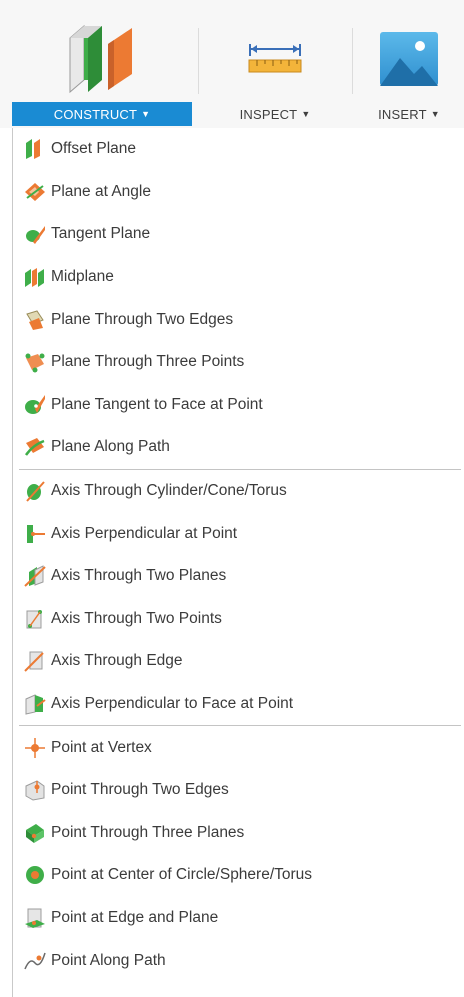  What do you see at coordinates (237, 918) in the screenshot?
I see `menu-item-point-edge-plane: Point at Edge and Plane` at bounding box center [237, 918].